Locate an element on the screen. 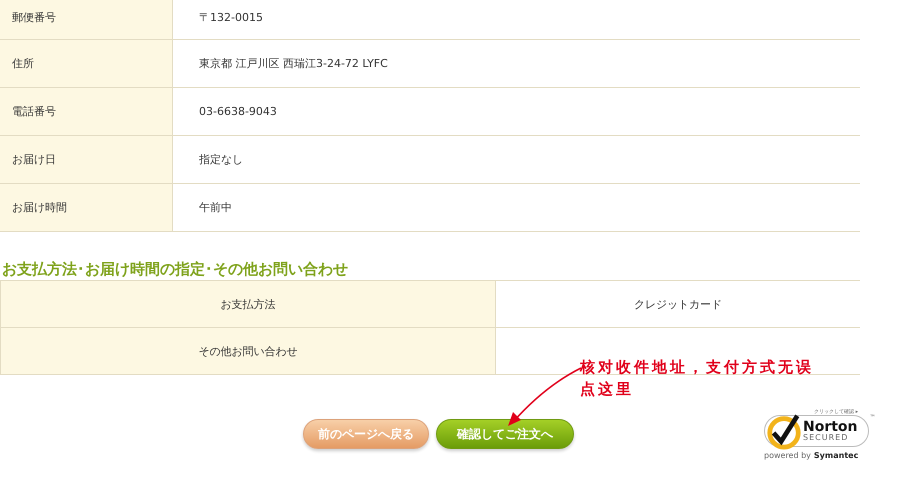 This screenshot has height=490, width=900. section-heading: お支払方法･お届け時間の指定･その他お問い合わせ is located at coordinates (175, 269).